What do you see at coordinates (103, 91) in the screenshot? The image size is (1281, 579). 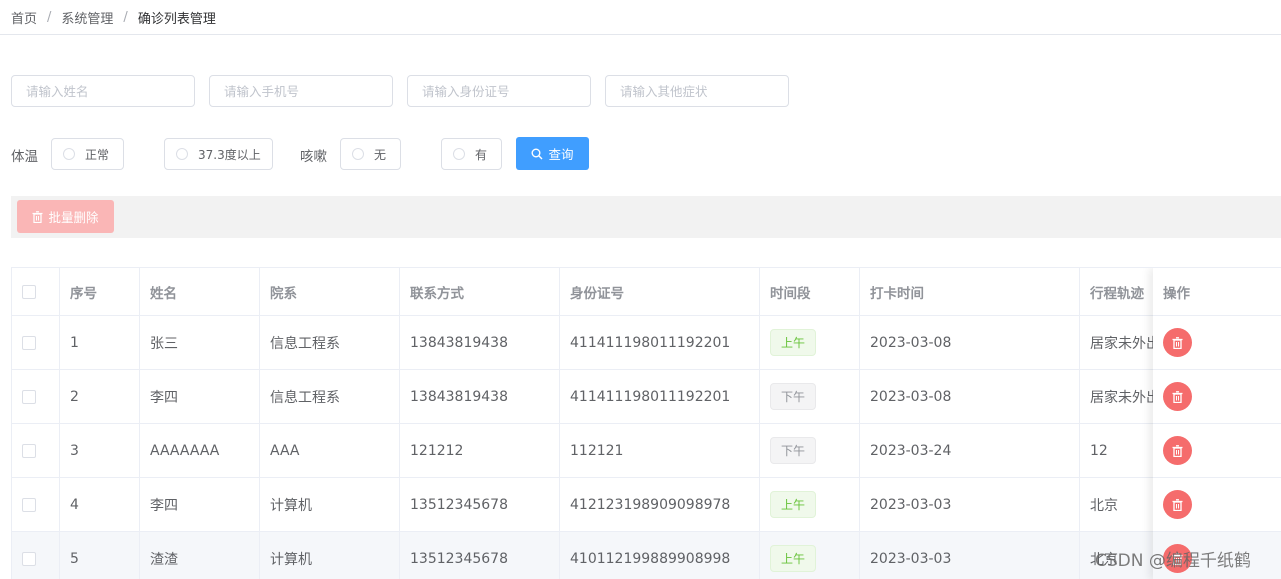 I see `name-search-input` at bounding box center [103, 91].